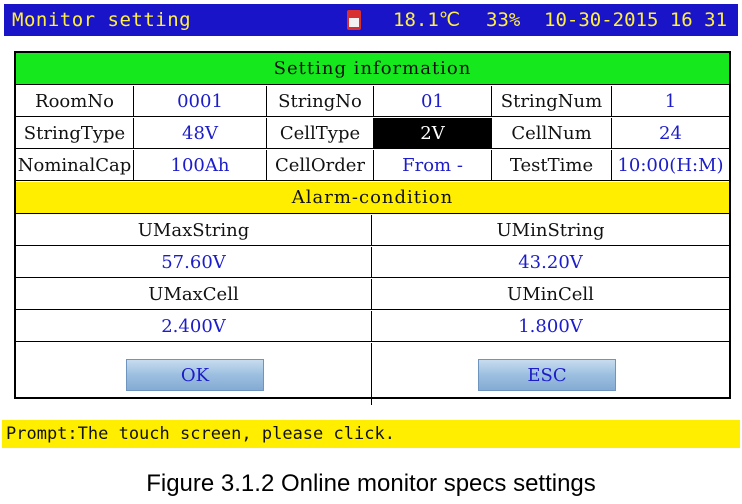  Describe the element at coordinates (670, 133) in the screenshot. I see `cell-num-field: 24` at that location.